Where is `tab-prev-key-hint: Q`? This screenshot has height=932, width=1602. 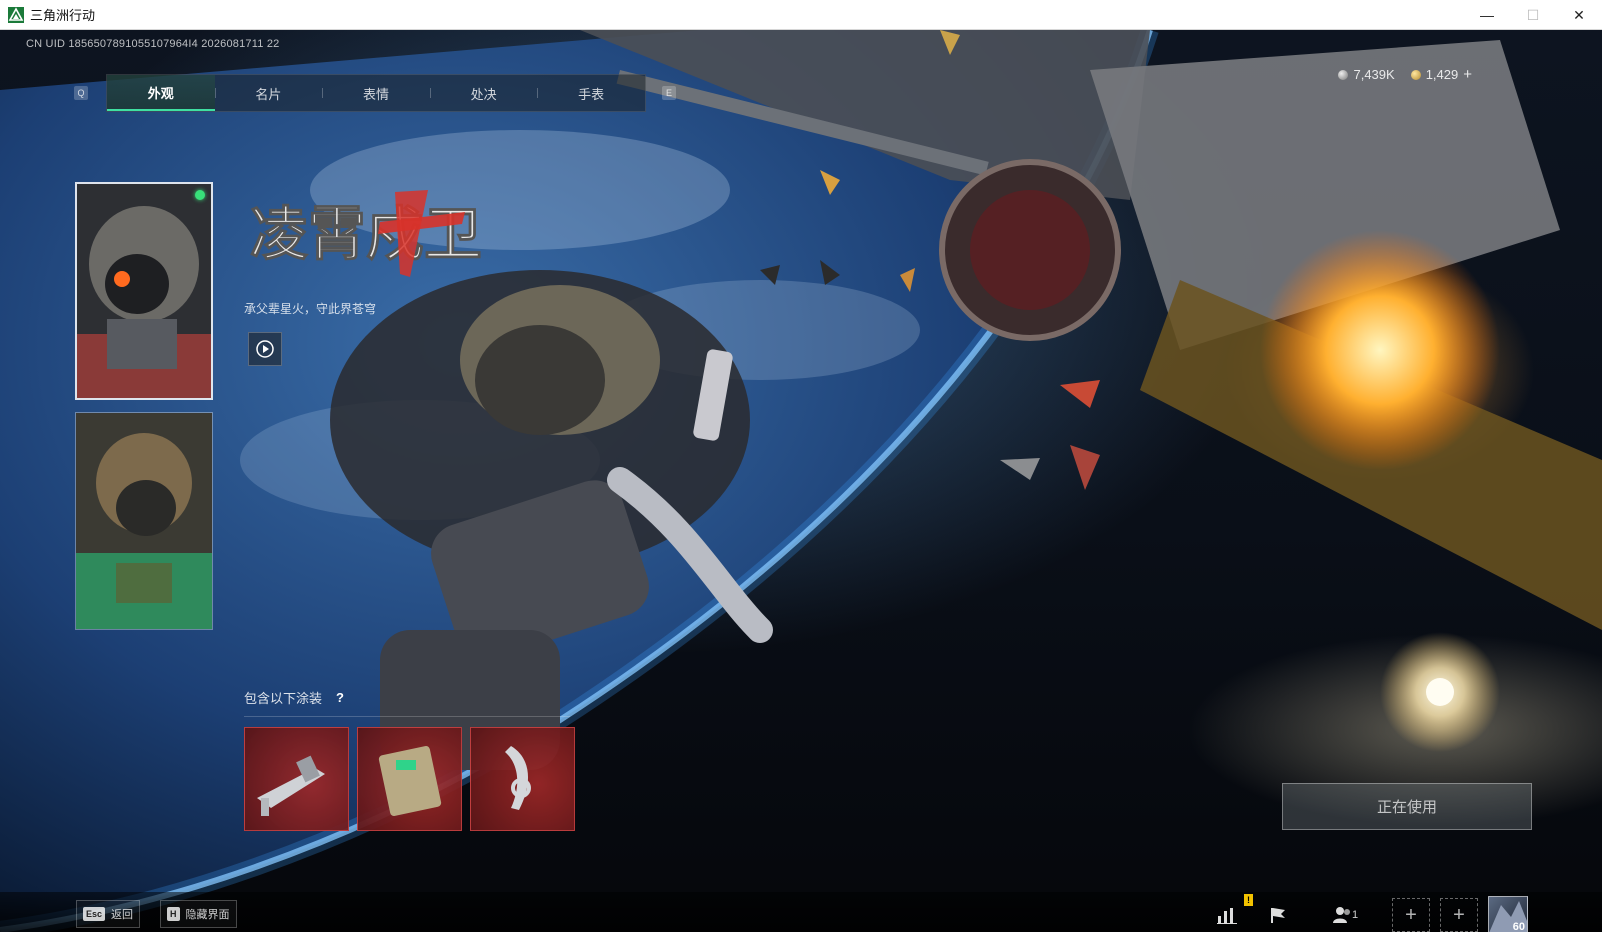 tab-prev-key-hint: Q is located at coordinates (81, 93).